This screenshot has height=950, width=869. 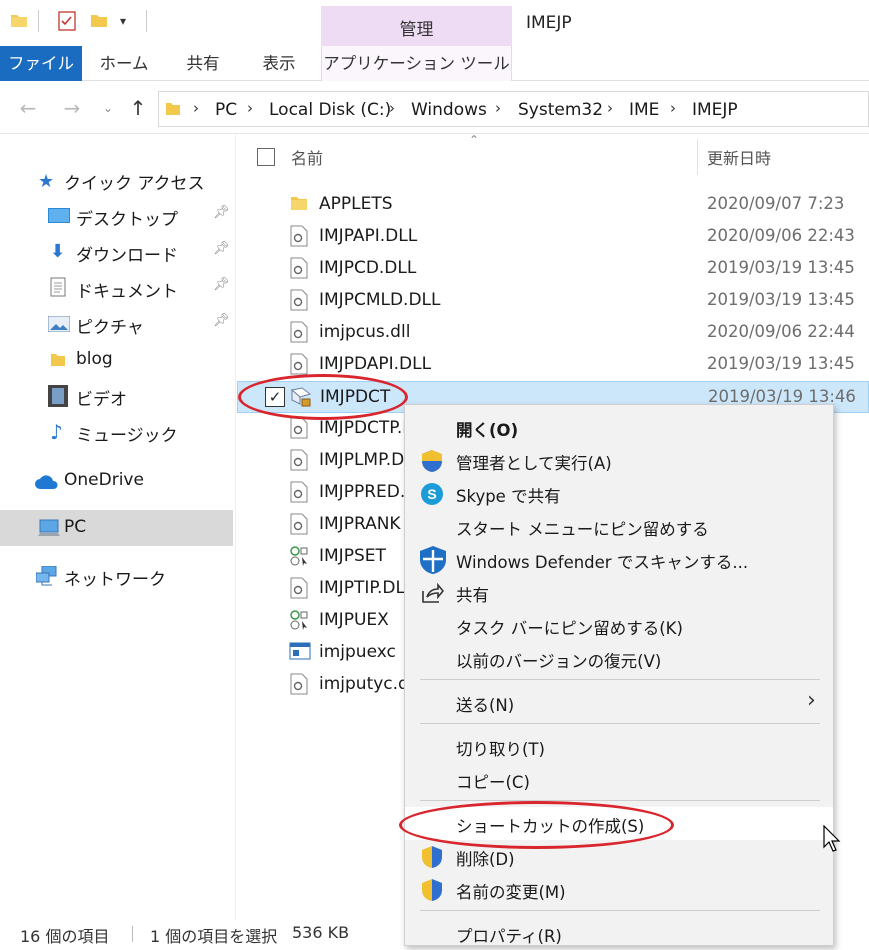 What do you see at coordinates (47, 482) in the screenshot?
I see `cloud-icon` at bounding box center [47, 482].